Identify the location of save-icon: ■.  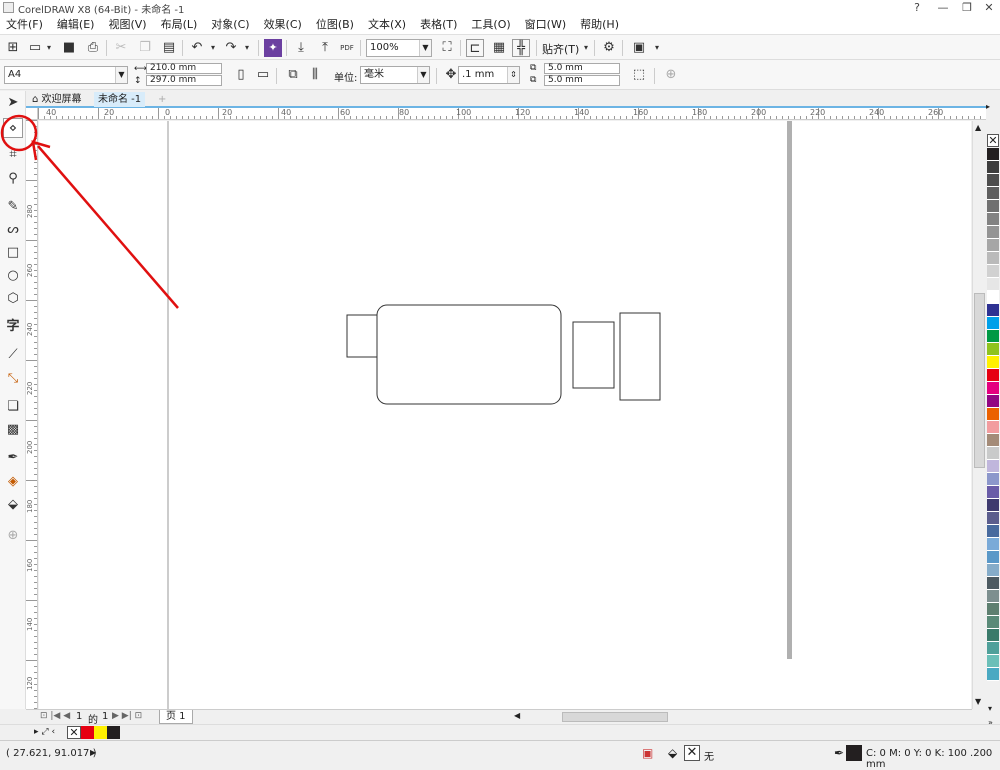
(69, 48).